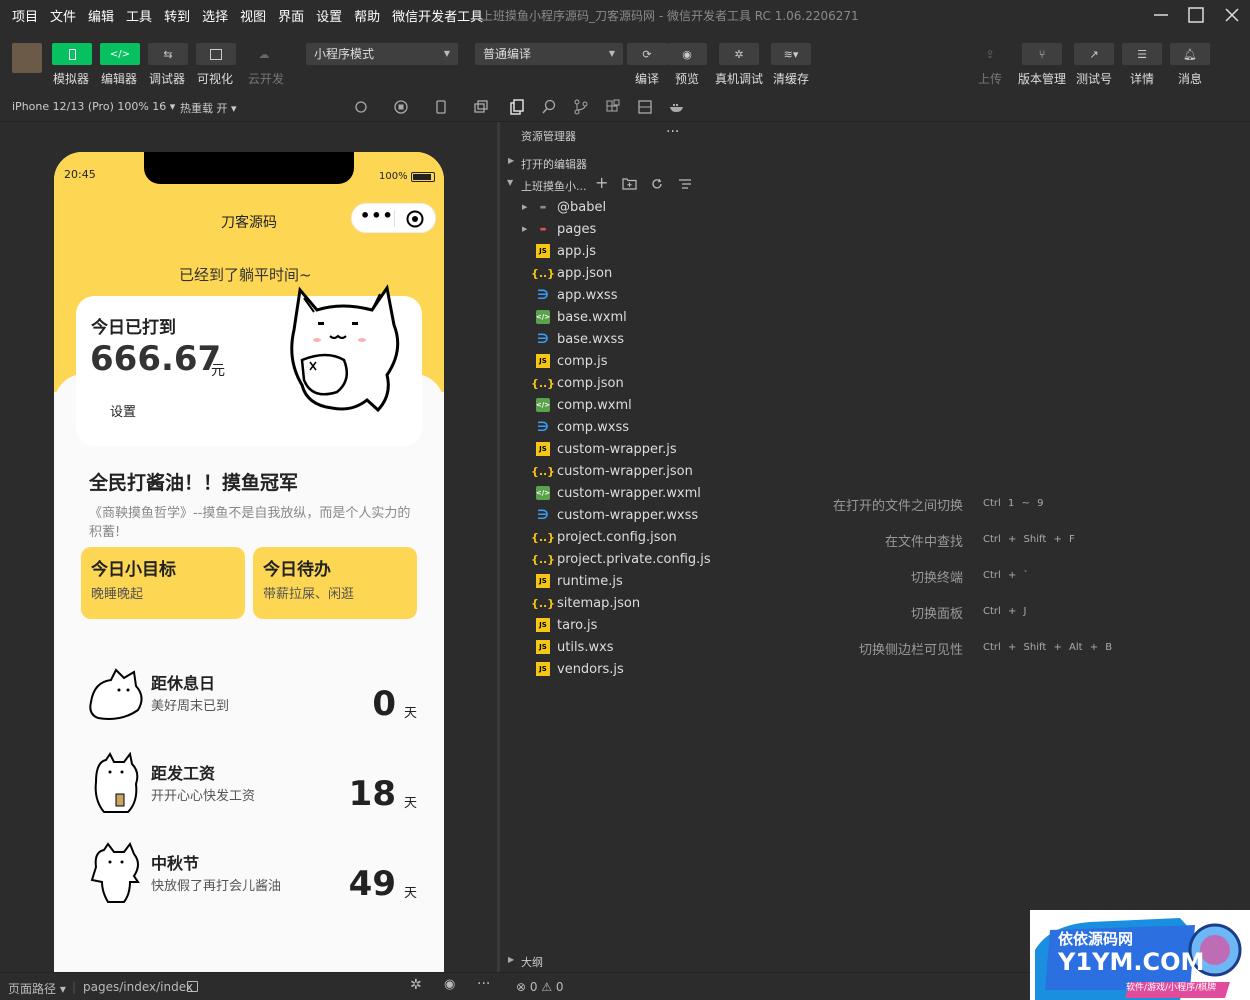 The image size is (1250, 1000). Describe the element at coordinates (72, 54) in the screenshot. I see `simulator-toggle` at that location.